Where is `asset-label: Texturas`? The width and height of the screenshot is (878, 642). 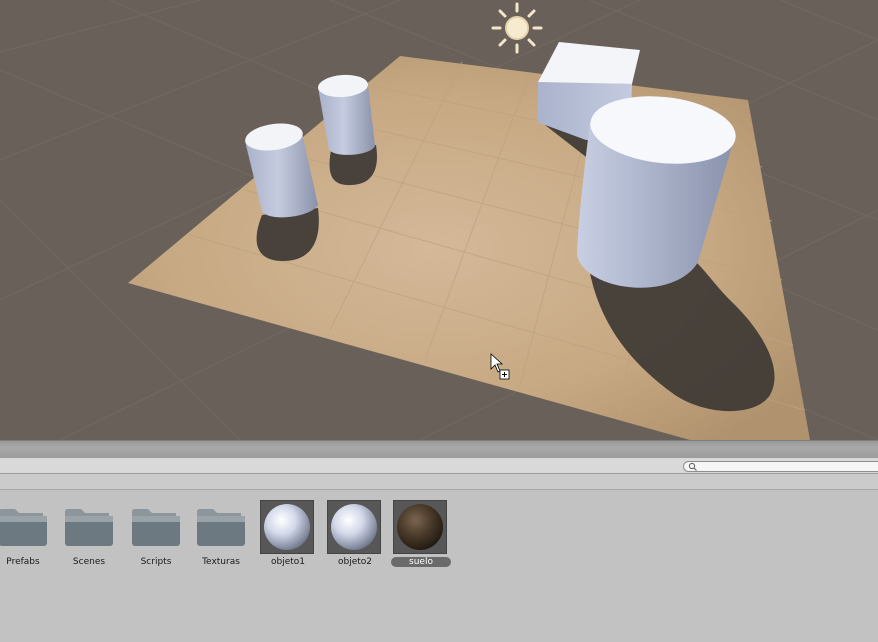 asset-label: Texturas is located at coordinates (221, 562).